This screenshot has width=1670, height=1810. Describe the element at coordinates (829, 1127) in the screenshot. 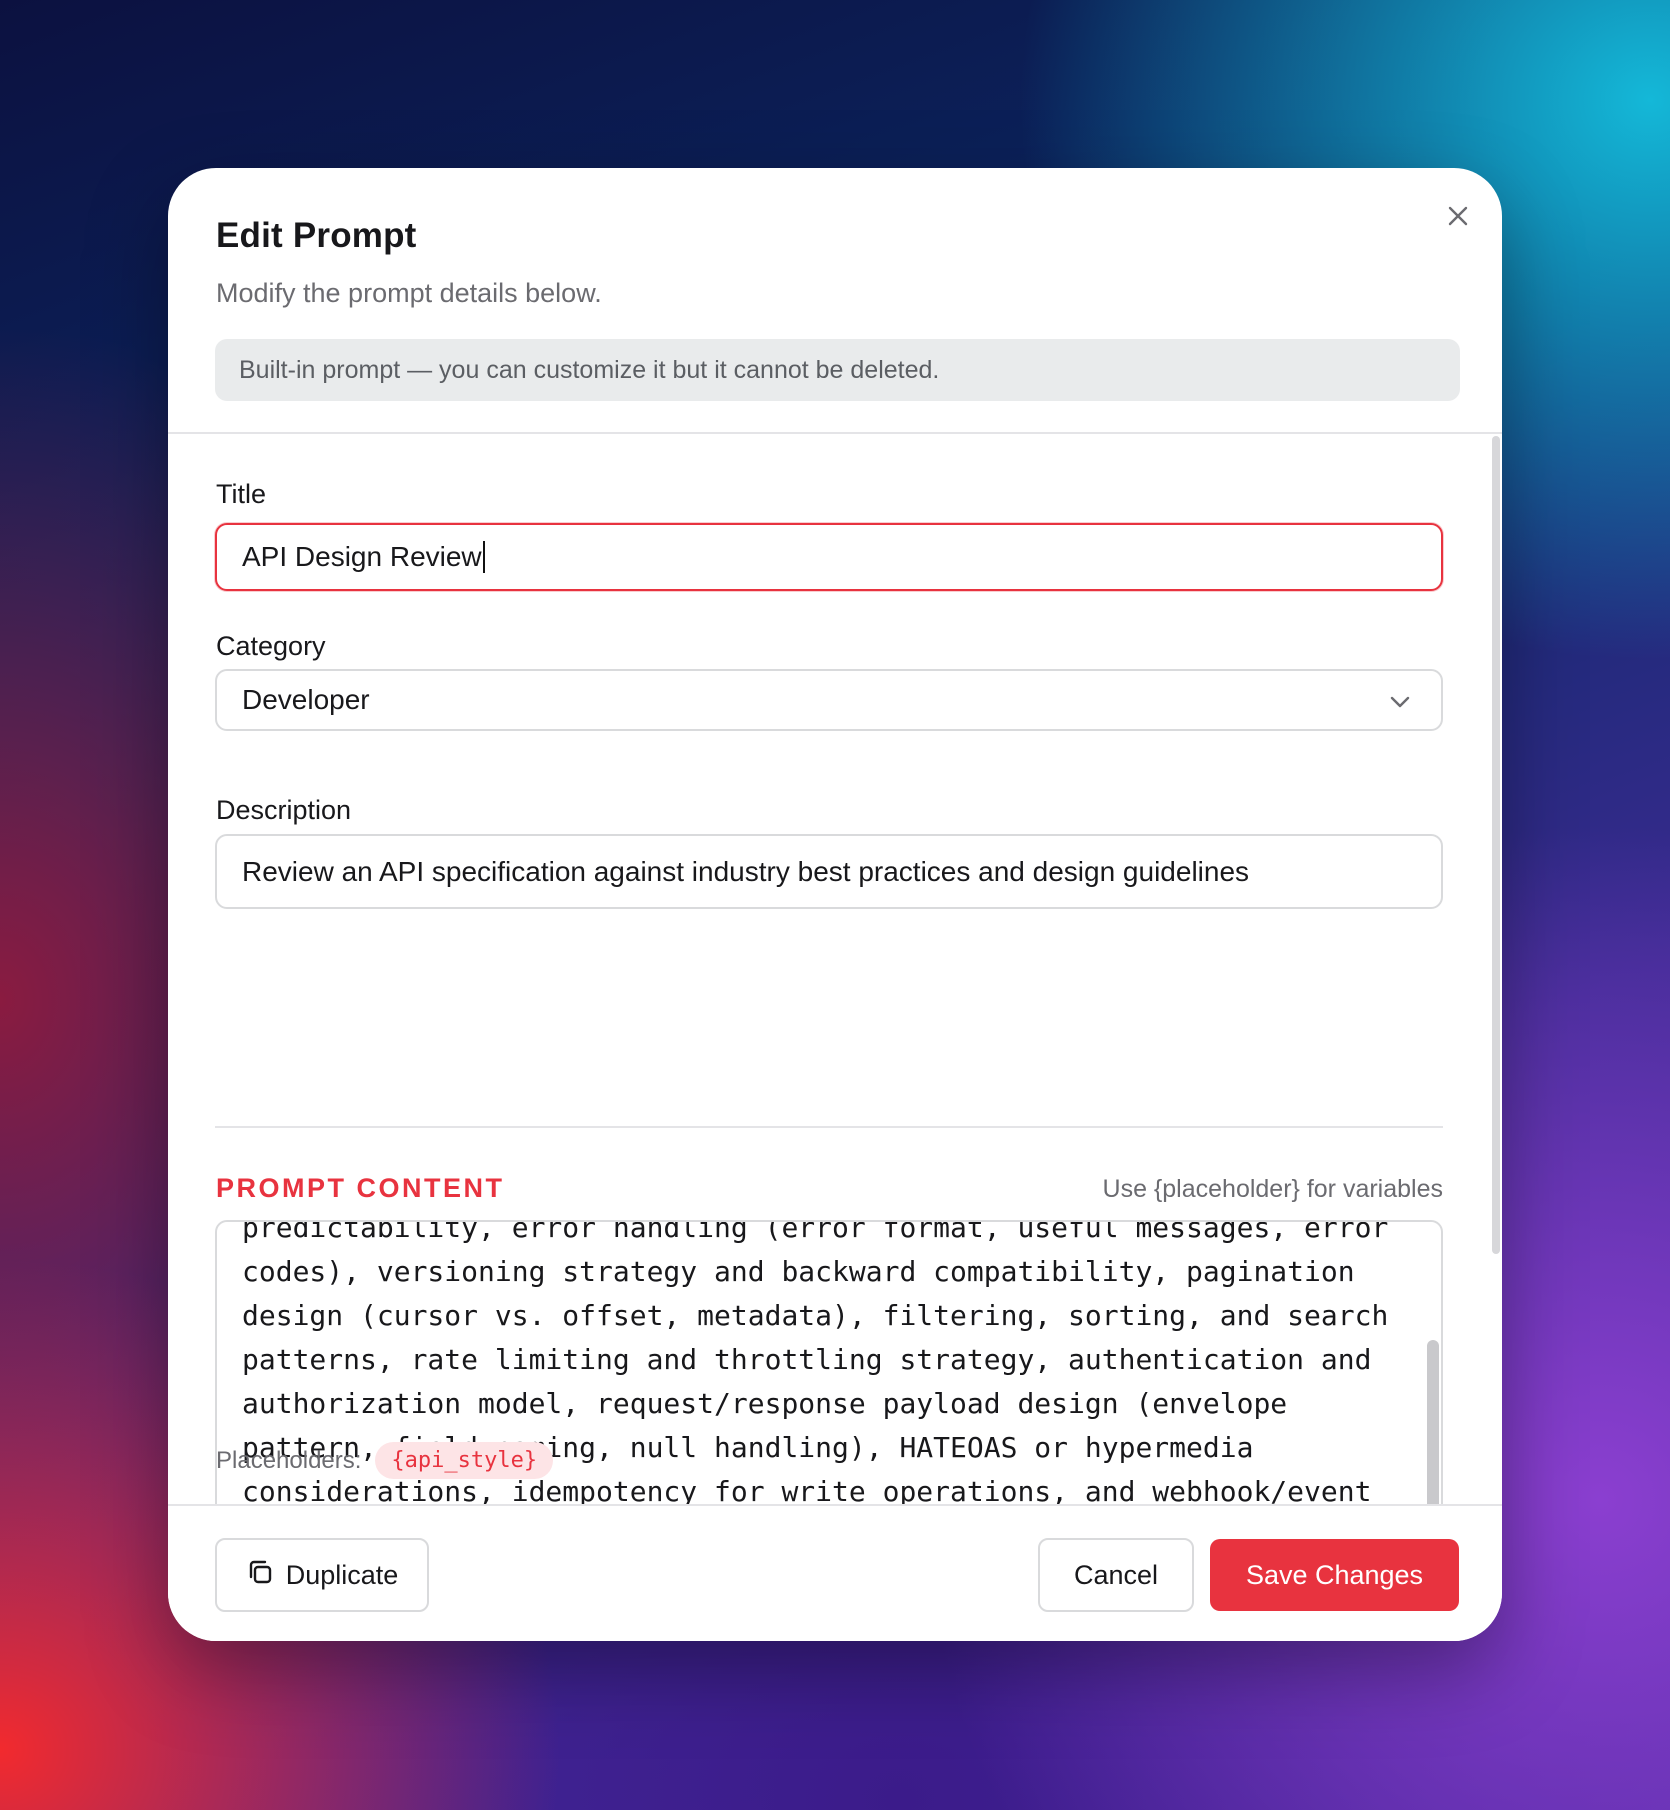

I see `section-divider` at that location.